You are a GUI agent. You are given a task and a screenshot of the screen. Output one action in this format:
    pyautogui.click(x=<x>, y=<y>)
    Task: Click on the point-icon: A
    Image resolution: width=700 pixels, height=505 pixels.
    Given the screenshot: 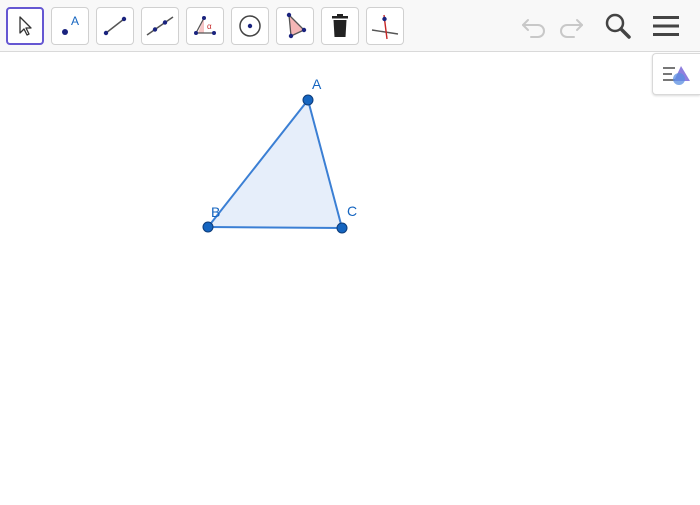 What is the action you would take?
    pyautogui.click(x=70, y=24)
    